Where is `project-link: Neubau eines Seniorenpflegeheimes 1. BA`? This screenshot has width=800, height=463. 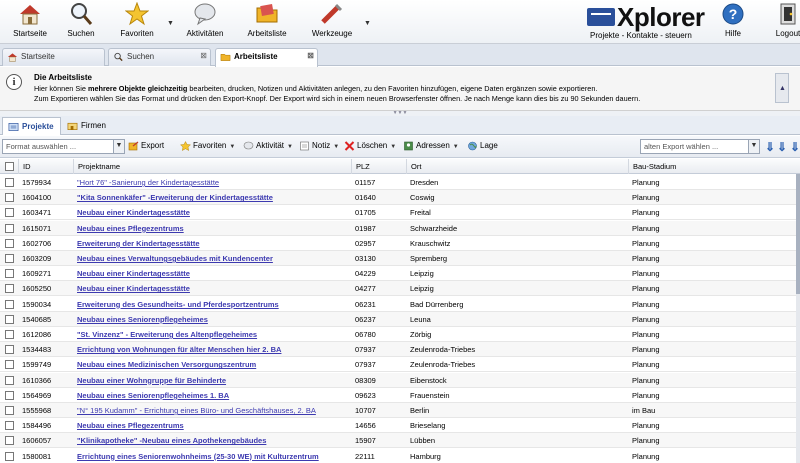
project-link: Neubau eines Seniorenpflegeheimes 1. BA is located at coordinates (153, 395).